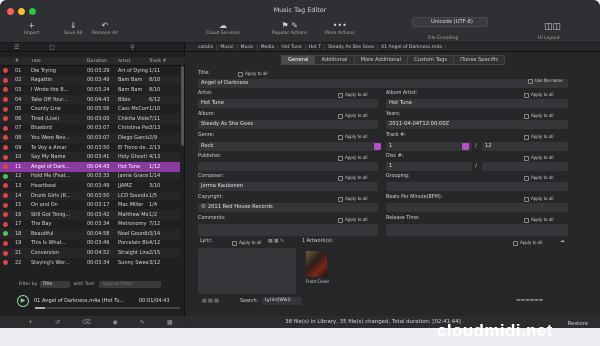 This screenshot has width=600, height=346. What do you see at coordinates (90, 90) in the screenshot?
I see `table-row: 03 I Wrote the B... 00:03:24 Bam Bam 8/10` at bounding box center [90, 90].